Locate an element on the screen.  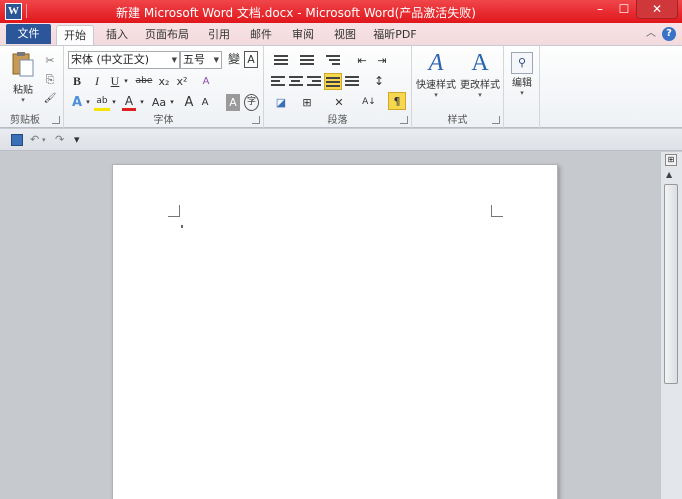
change-styles-label: 更改样式 is located at coordinates (480, 85).